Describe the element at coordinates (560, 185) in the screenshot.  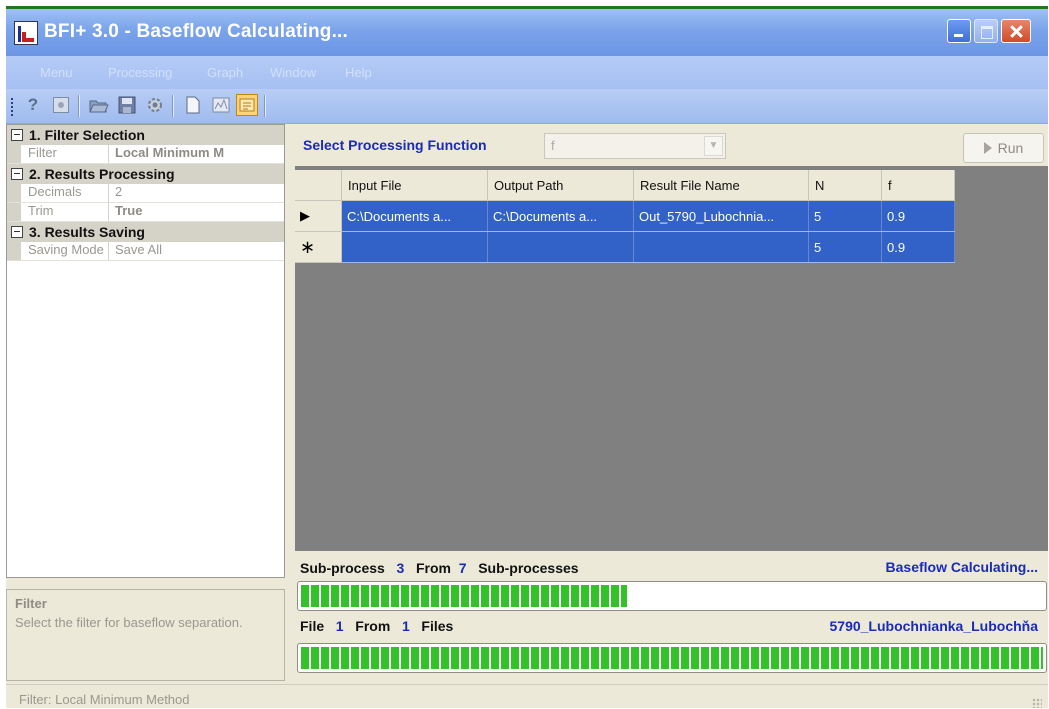
I see `column-header: Output Path` at that location.